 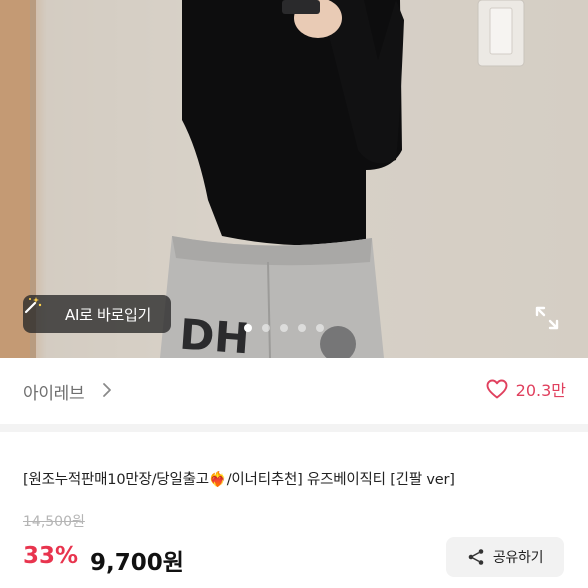 What do you see at coordinates (40, 311) in the screenshot?
I see `magic-wand-icon` at bounding box center [40, 311].